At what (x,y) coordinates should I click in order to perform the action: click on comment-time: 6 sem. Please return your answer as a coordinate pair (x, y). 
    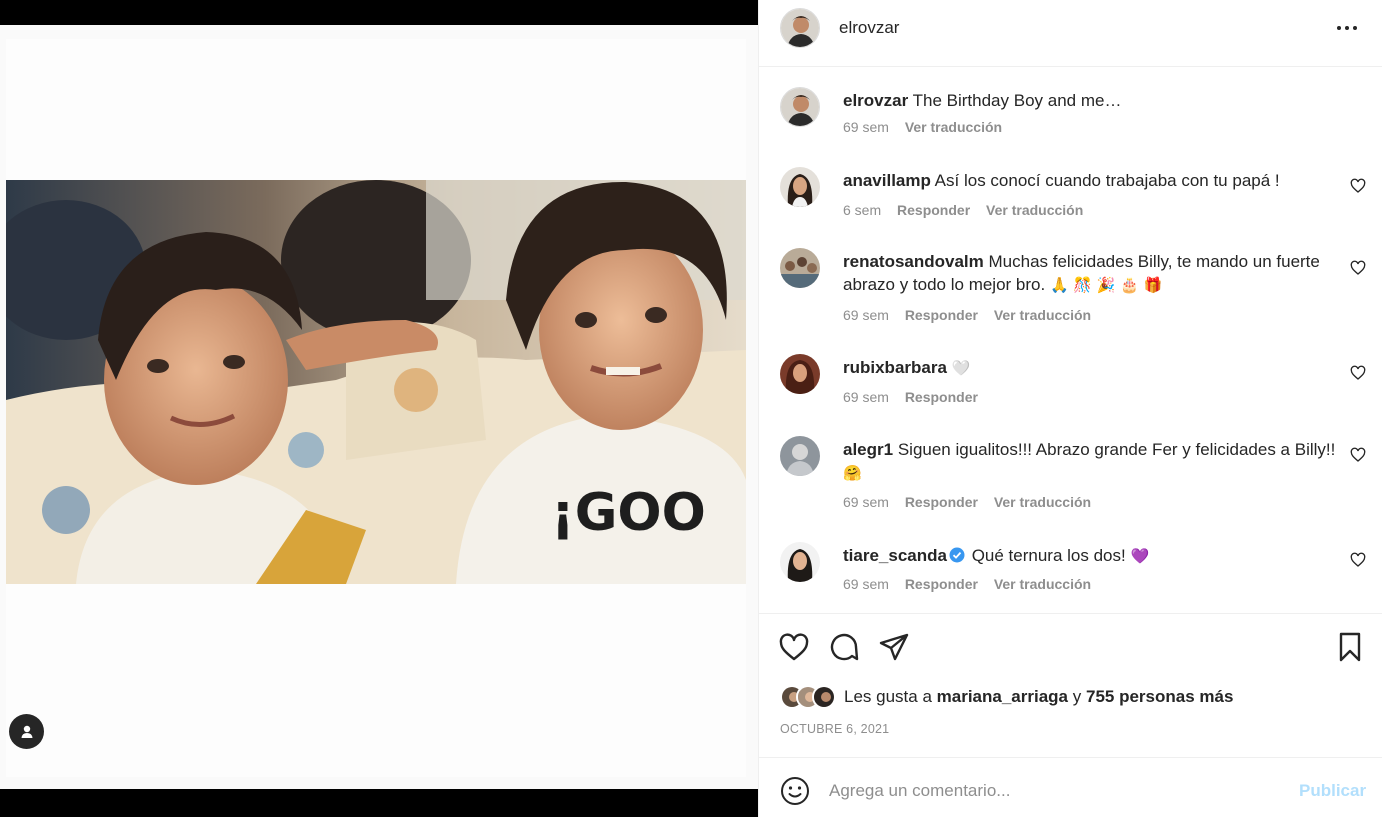
    Looking at the image, I should click on (862, 210).